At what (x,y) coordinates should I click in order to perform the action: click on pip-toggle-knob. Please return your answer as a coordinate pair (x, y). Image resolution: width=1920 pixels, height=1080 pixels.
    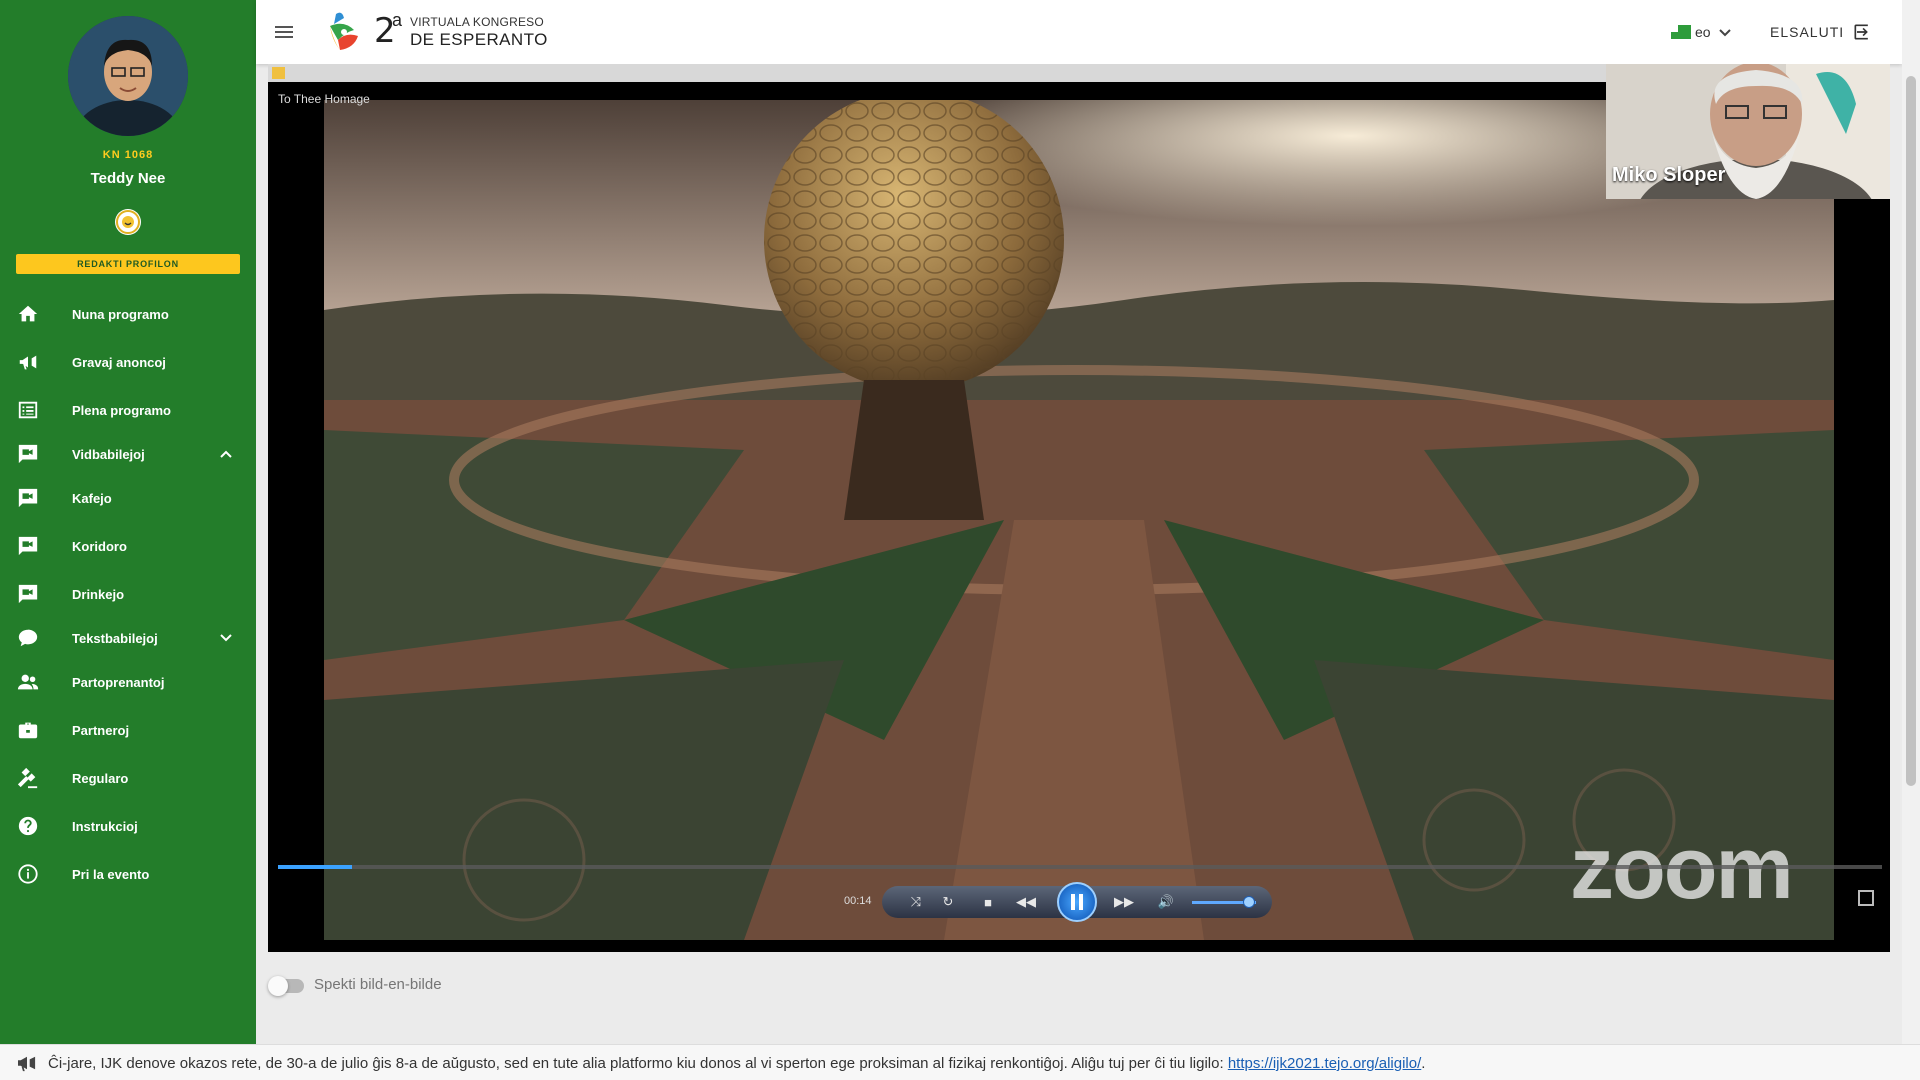
    Looking at the image, I should click on (278, 986).